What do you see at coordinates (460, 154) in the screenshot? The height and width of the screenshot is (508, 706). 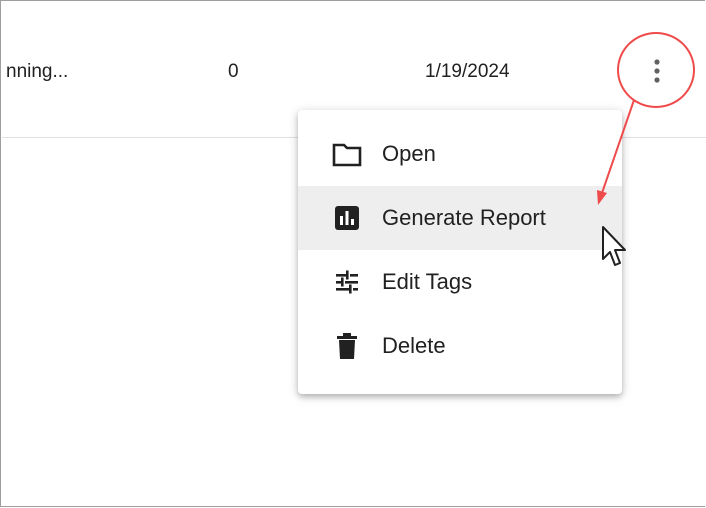 I see `menu-item-open: Open` at bounding box center [460, 154].